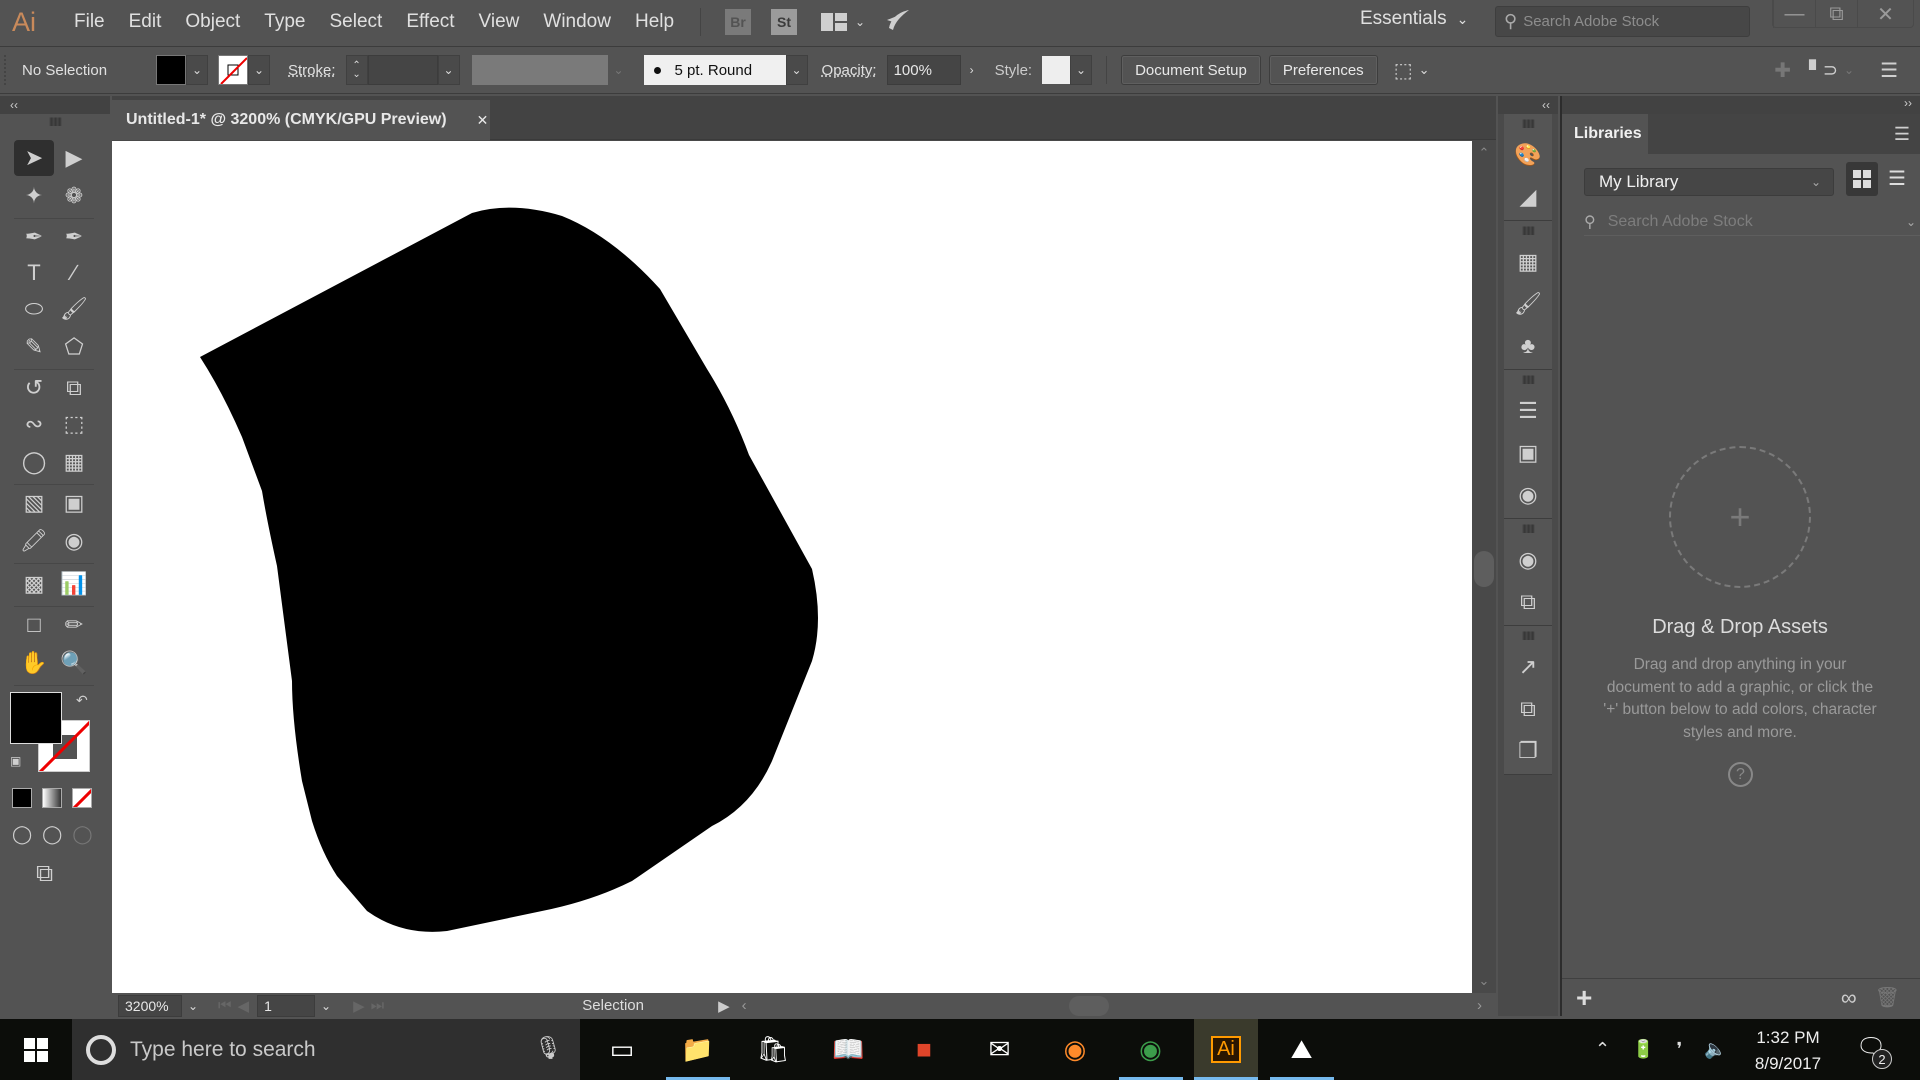 The image size is (1920, 1080). I want to click on selection-tool: ➤, so click(34, 158).